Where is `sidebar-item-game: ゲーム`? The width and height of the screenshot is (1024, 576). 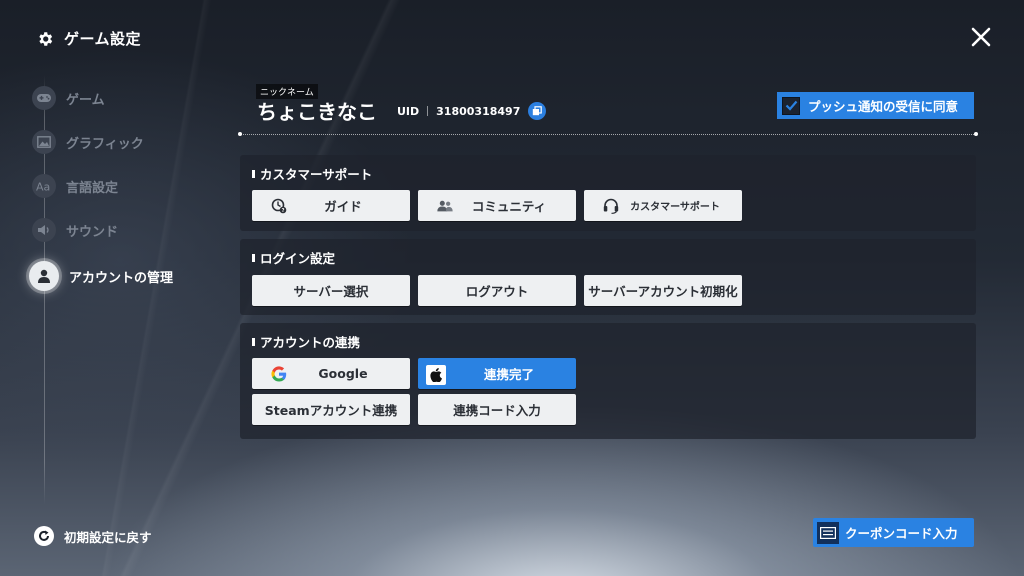
sidebar-item-game: ゲーム is located at coordinates (68, 98).